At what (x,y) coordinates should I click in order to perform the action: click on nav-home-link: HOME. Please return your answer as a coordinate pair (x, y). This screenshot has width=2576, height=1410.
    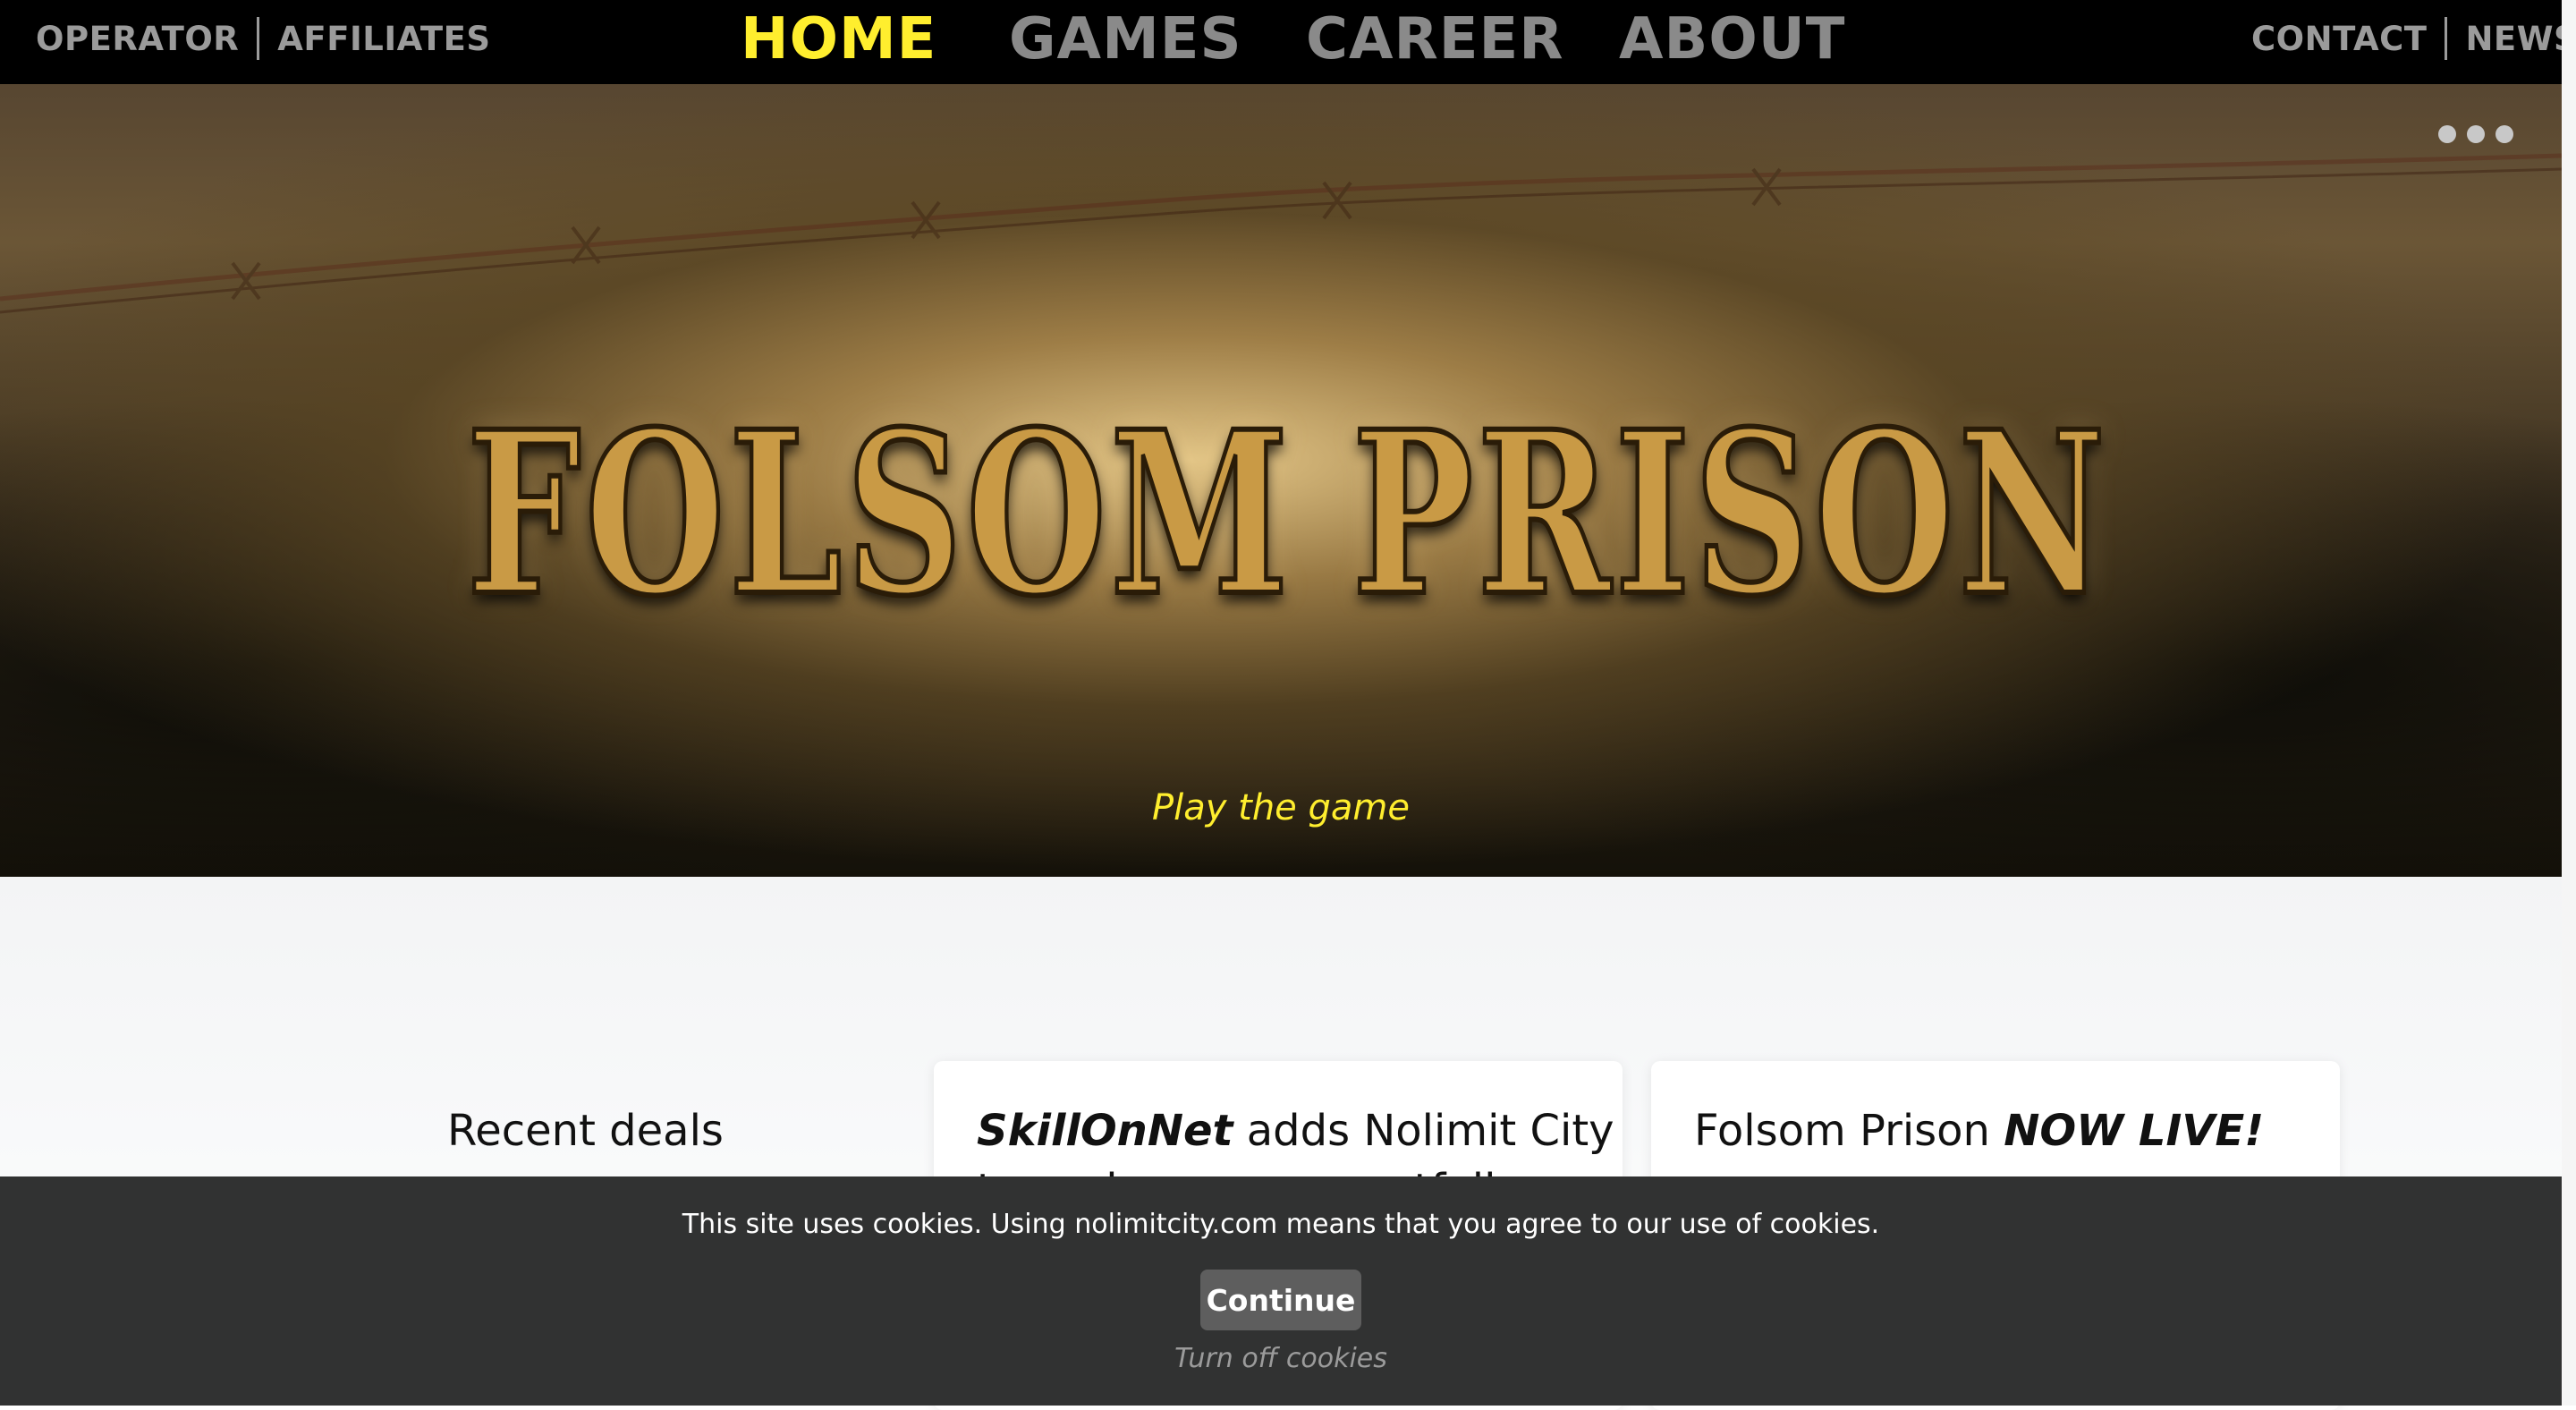
    Looking at the image, I should click on (838, 40).